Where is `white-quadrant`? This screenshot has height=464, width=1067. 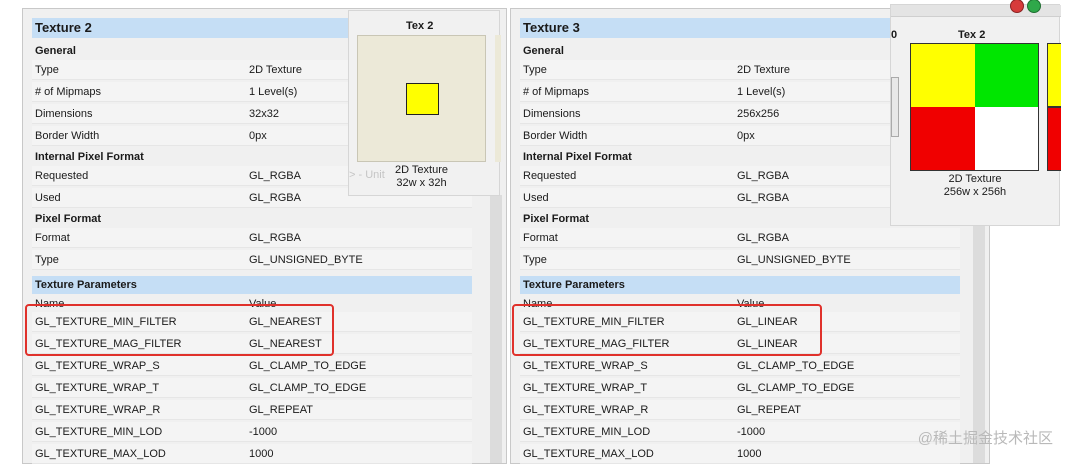
white-quadrant is located at coordinates (1006, 138).